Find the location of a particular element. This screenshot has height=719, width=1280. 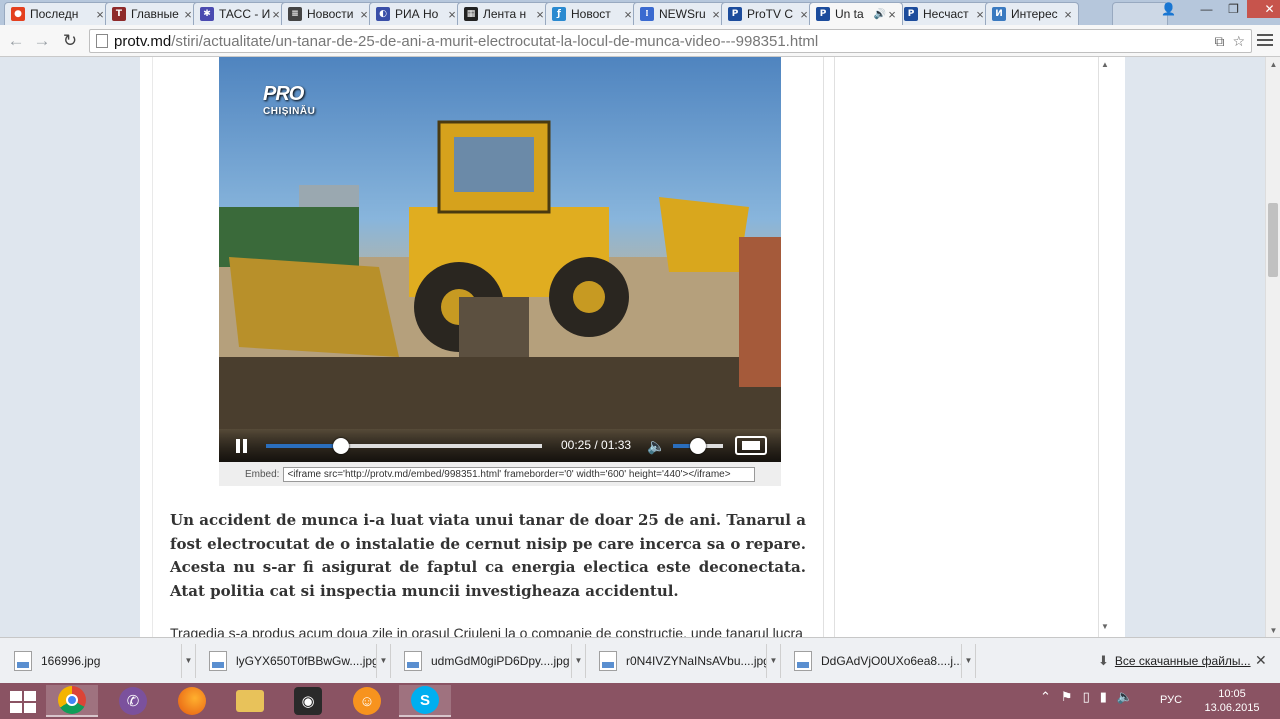

battery-icon: ▯ is located at coordinates (1086, 697).